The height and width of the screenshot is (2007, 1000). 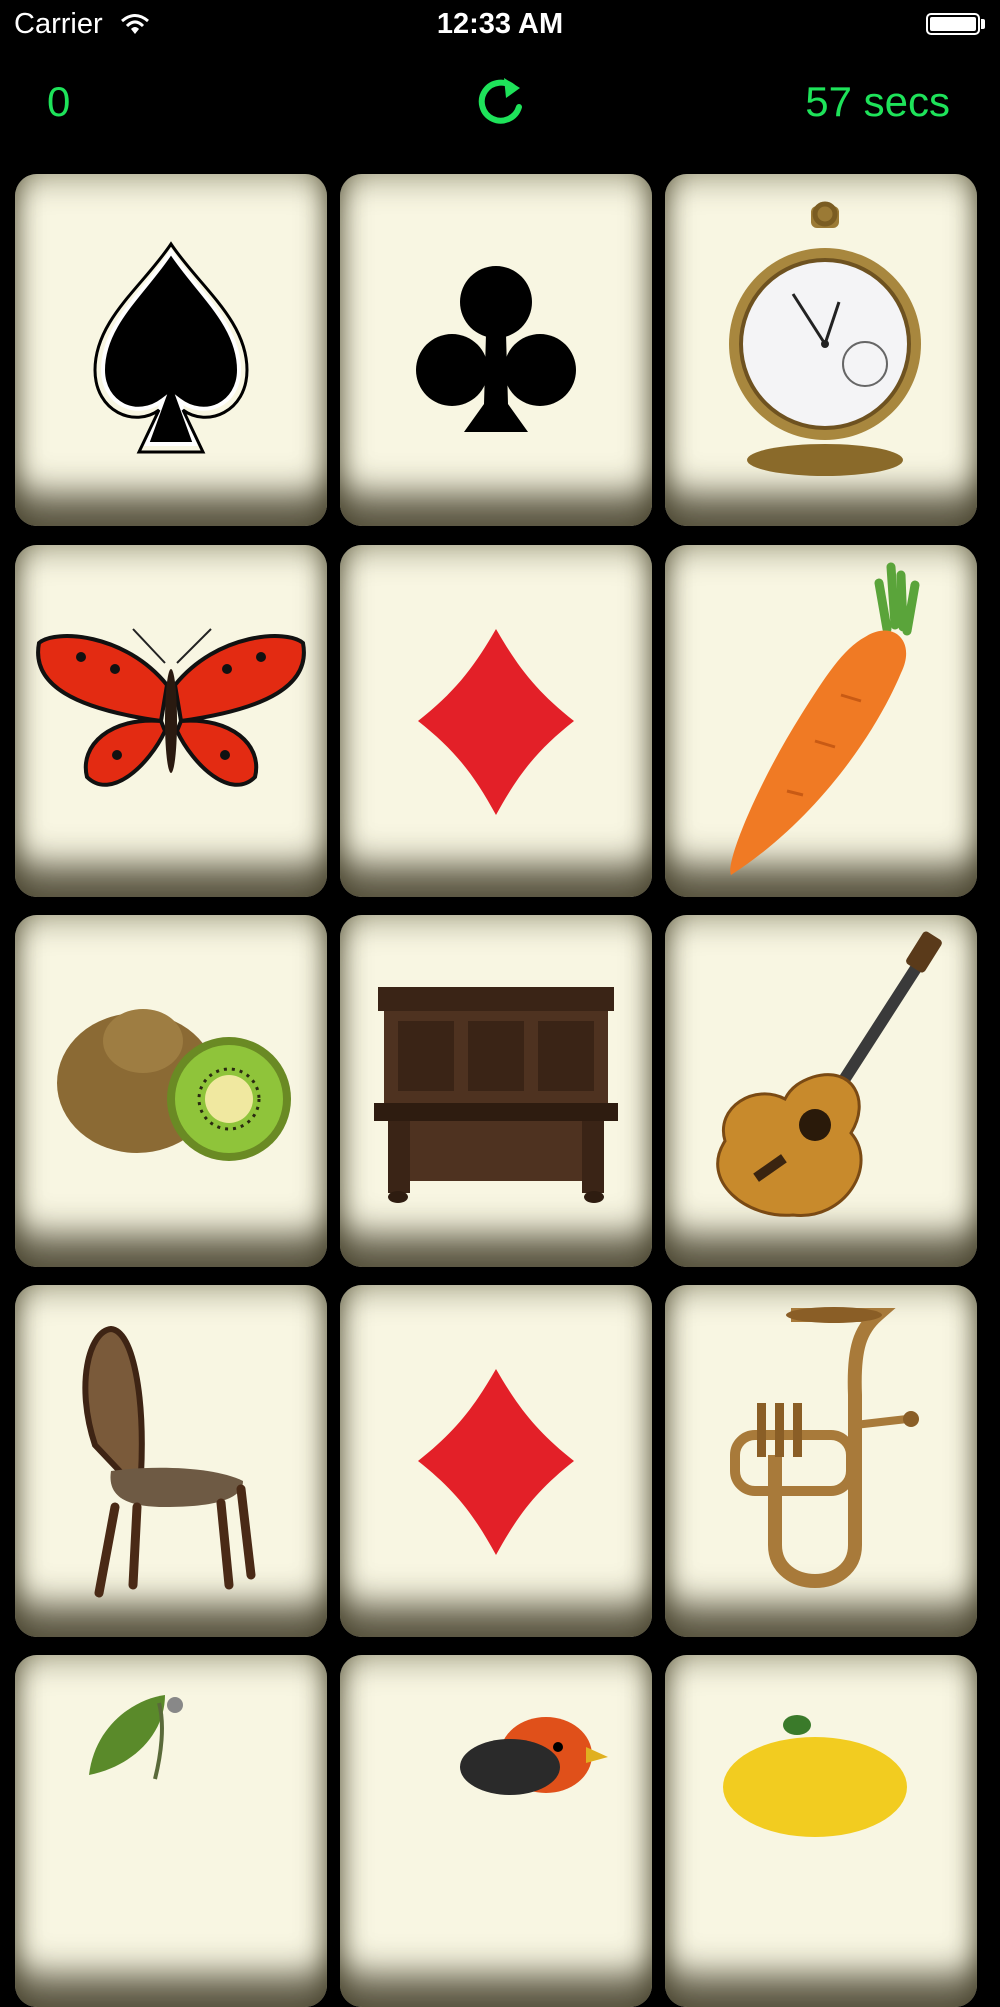 What do you see at coordinates (496, 1831) in the screenshot?
I see `card-bird` at bounding box center [496, 1831].